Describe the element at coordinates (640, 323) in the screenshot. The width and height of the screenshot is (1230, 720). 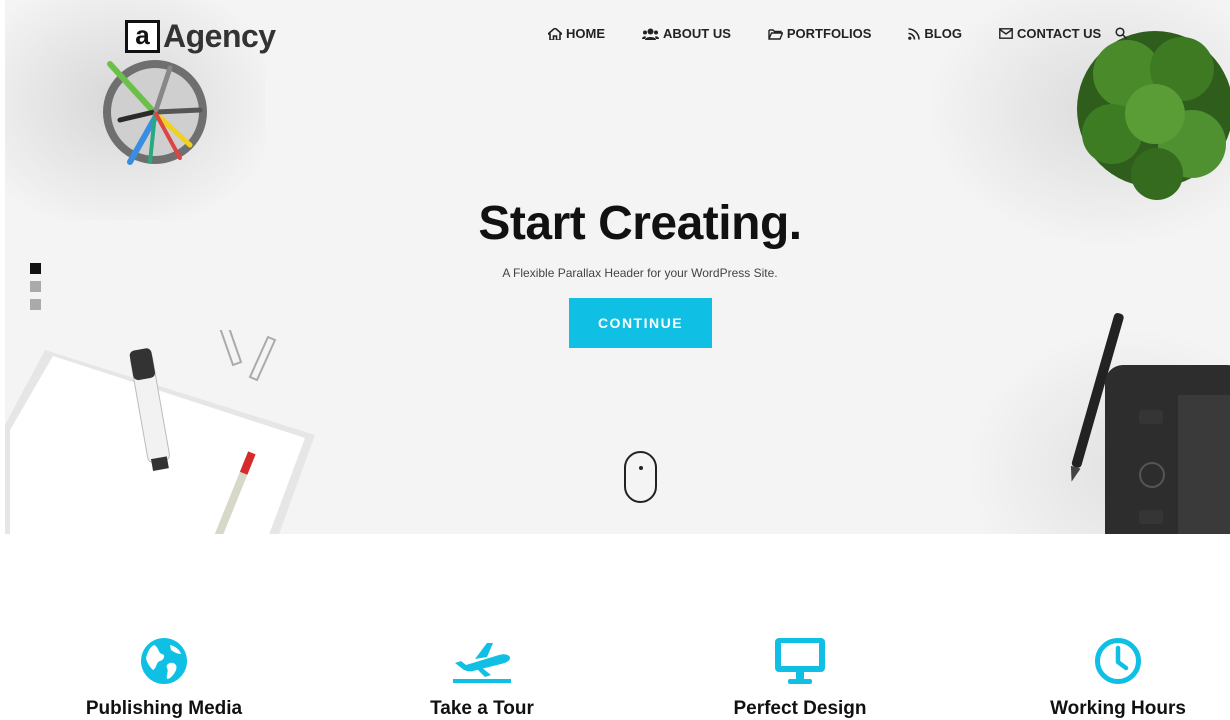
I see `continue-button: CONTINUE` at that location.